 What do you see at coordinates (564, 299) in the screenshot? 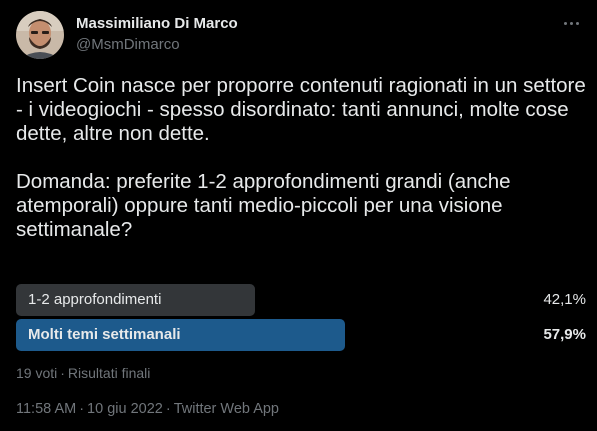
I see `poll-option-1-percent: 42,1%` at bounding box center [564, 299].